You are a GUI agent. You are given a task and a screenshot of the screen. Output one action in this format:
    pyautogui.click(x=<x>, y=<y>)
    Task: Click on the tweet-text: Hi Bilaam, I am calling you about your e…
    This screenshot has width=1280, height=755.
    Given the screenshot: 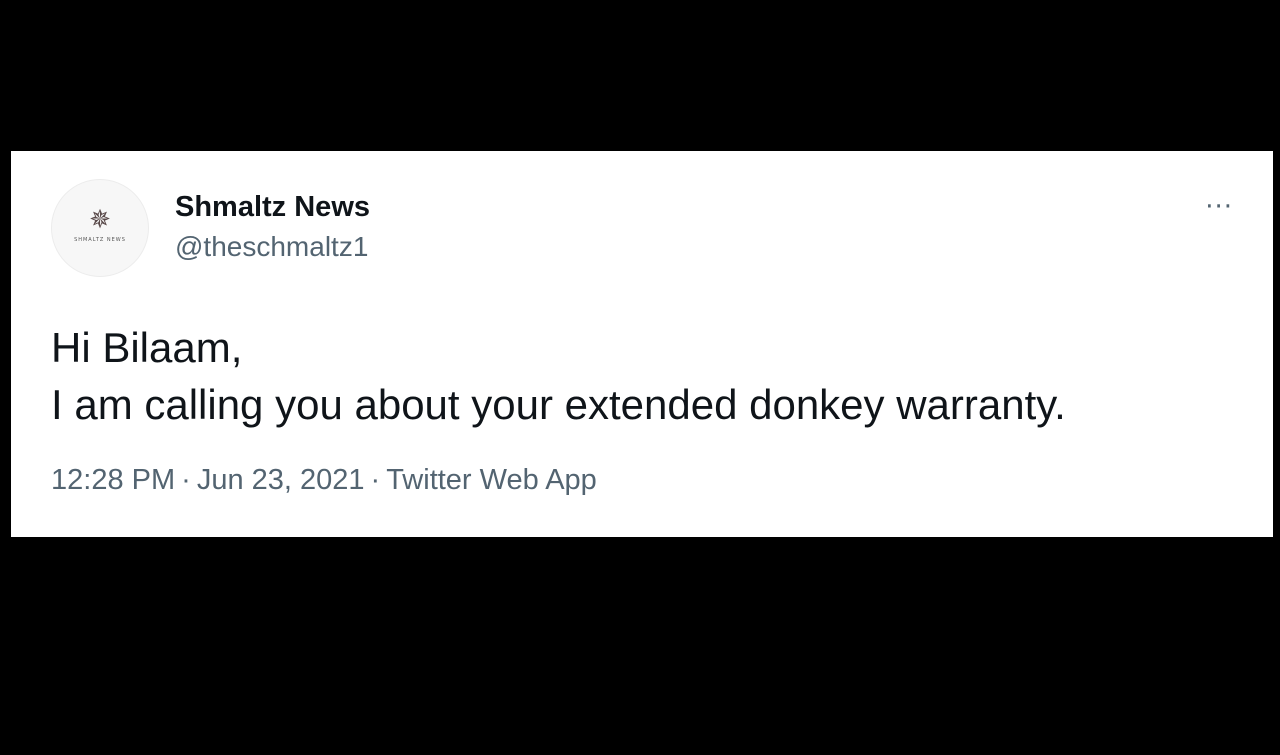 What is the action you would take?
    pyautogui.click(x=646, y=376)
    